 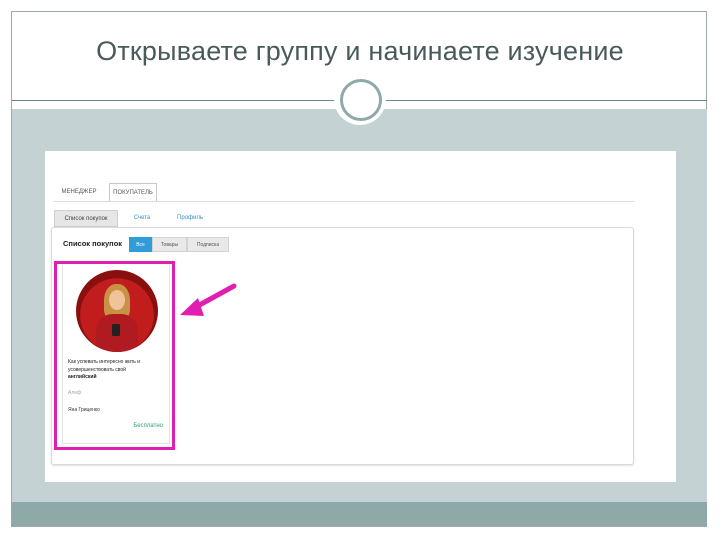 What do you see at coordinates (361, 100) in the screenshot?
I see `ring-ornament-inner-icon` at bounding box center [361, 100].